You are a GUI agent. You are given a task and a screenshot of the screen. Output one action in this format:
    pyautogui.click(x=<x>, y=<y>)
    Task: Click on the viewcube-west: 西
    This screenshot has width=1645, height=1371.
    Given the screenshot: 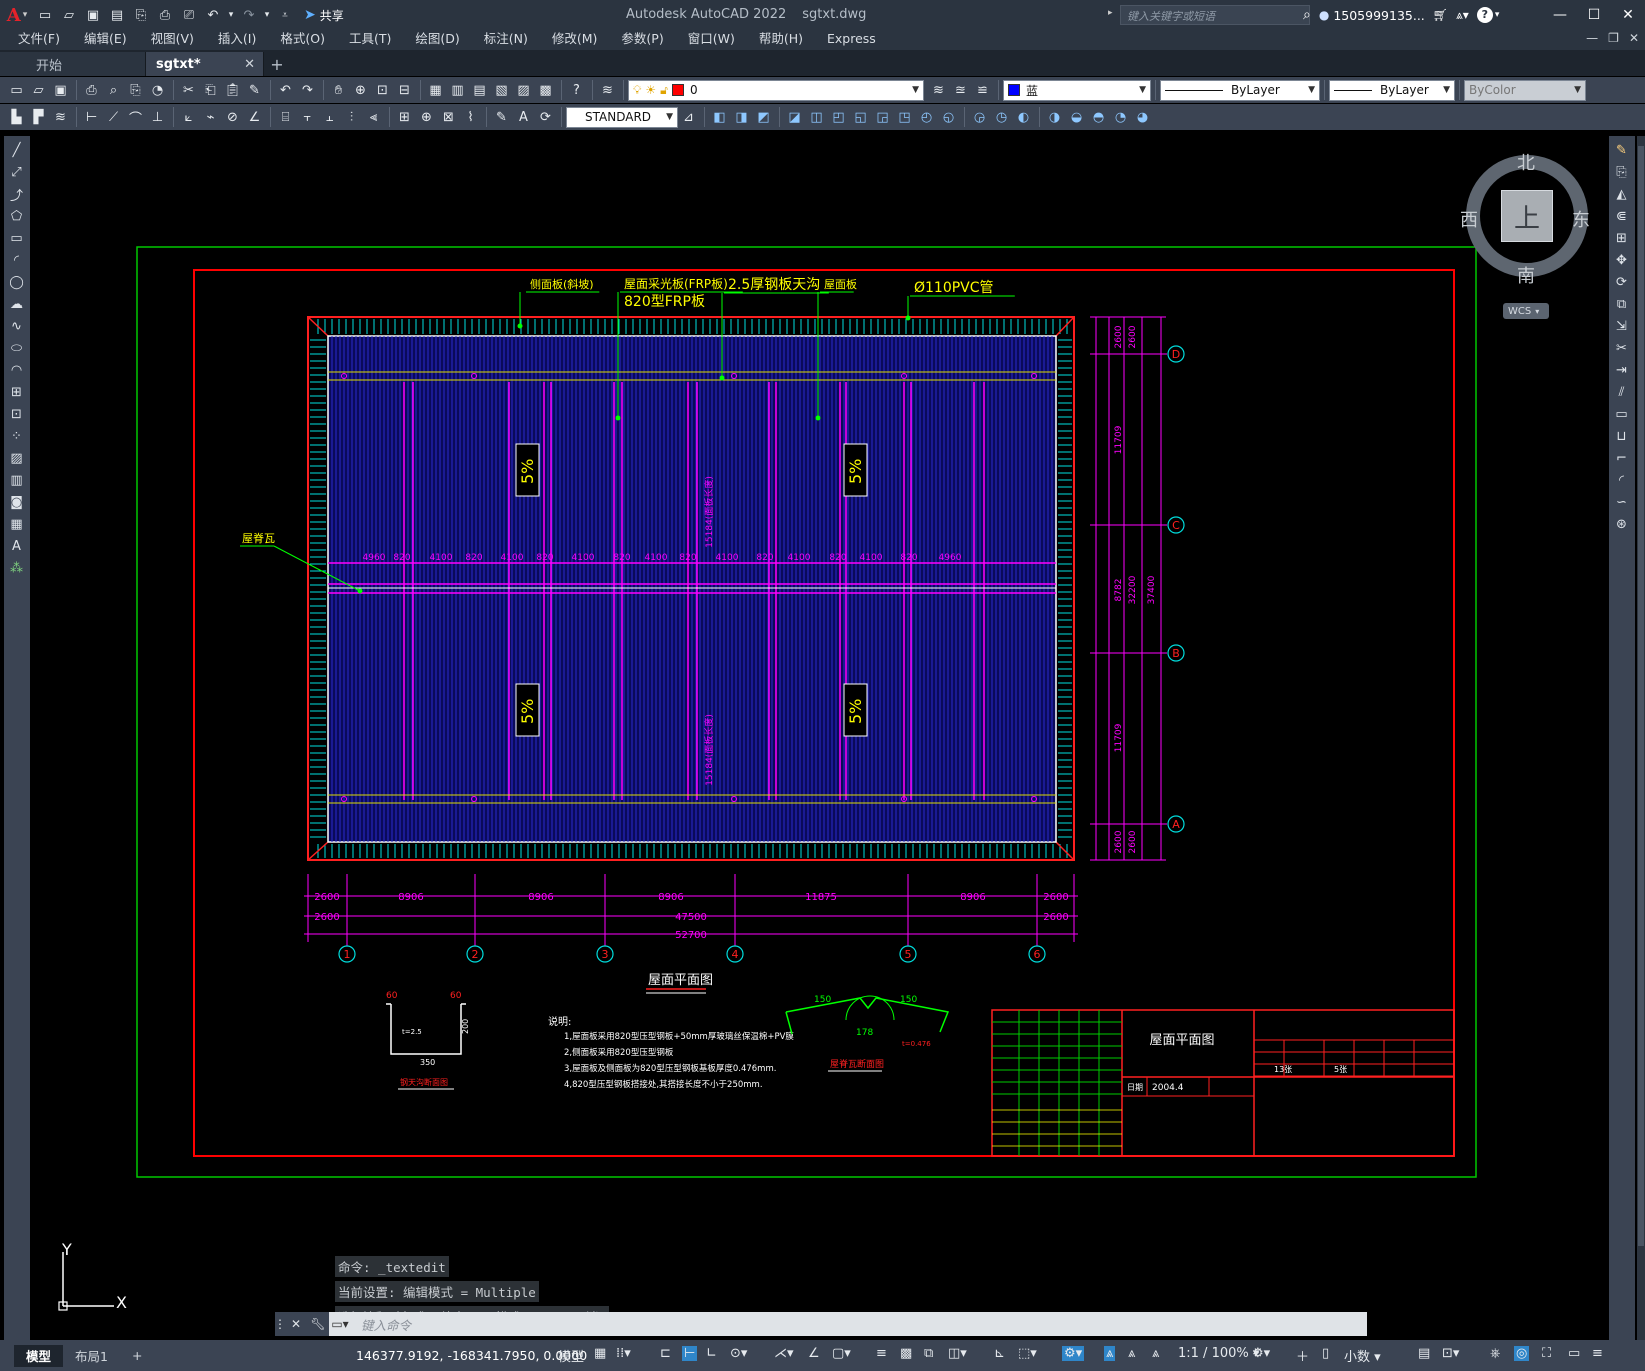 What is the action you would take?
    pyautogui.click(x=1469, y=219)
    